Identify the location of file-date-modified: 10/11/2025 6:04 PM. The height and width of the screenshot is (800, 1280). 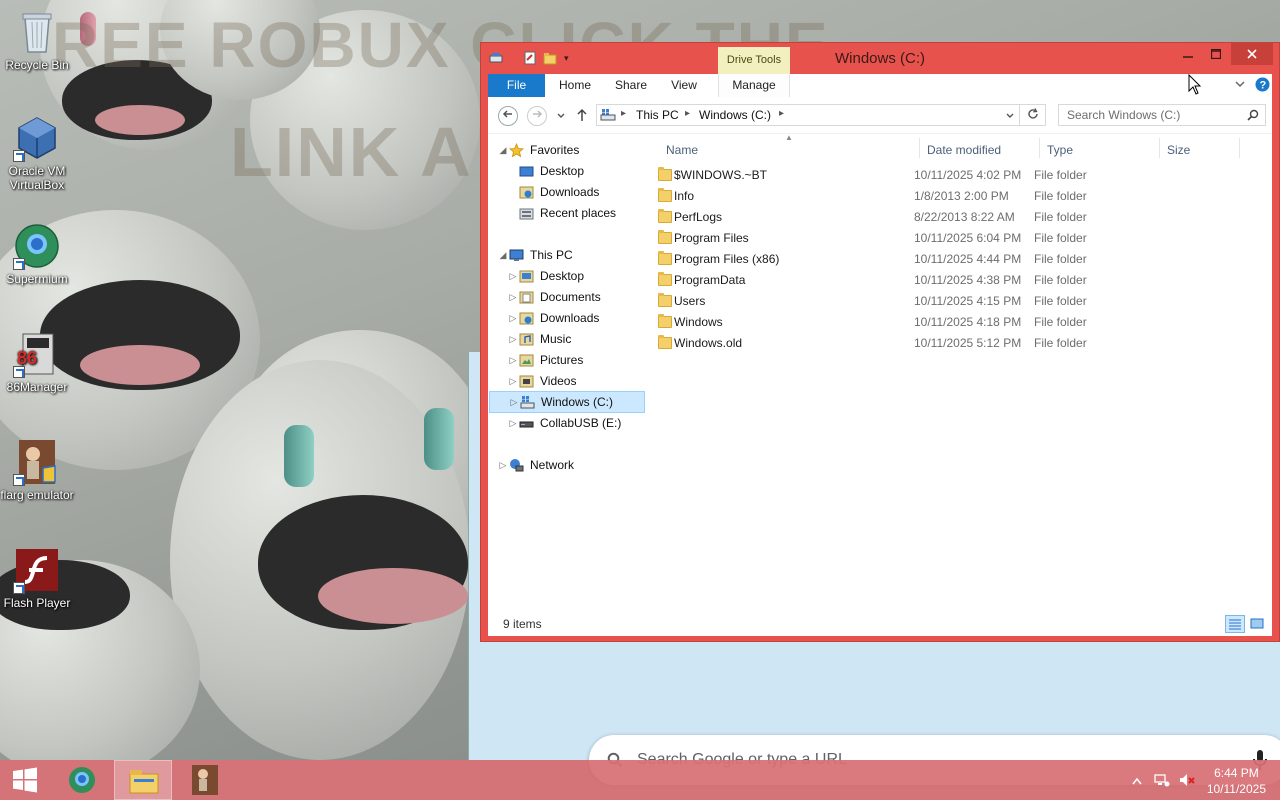
(968, 238).